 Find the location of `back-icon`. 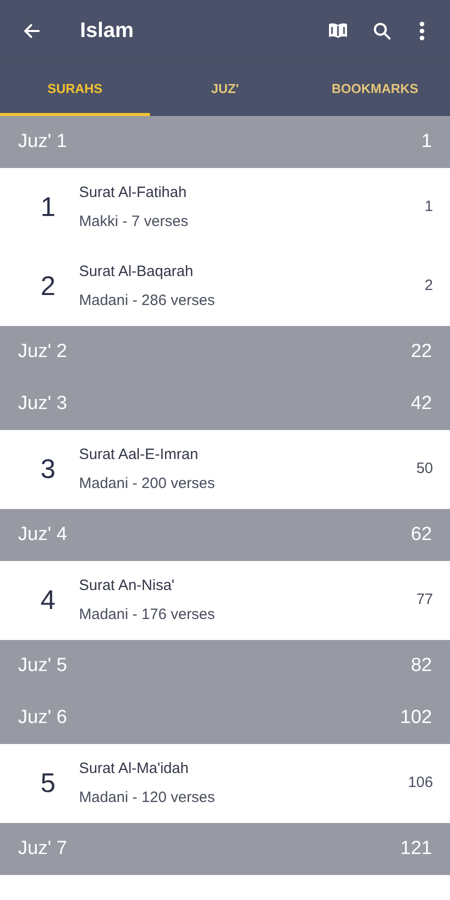

back-icon is located at coordinates (32, 31).